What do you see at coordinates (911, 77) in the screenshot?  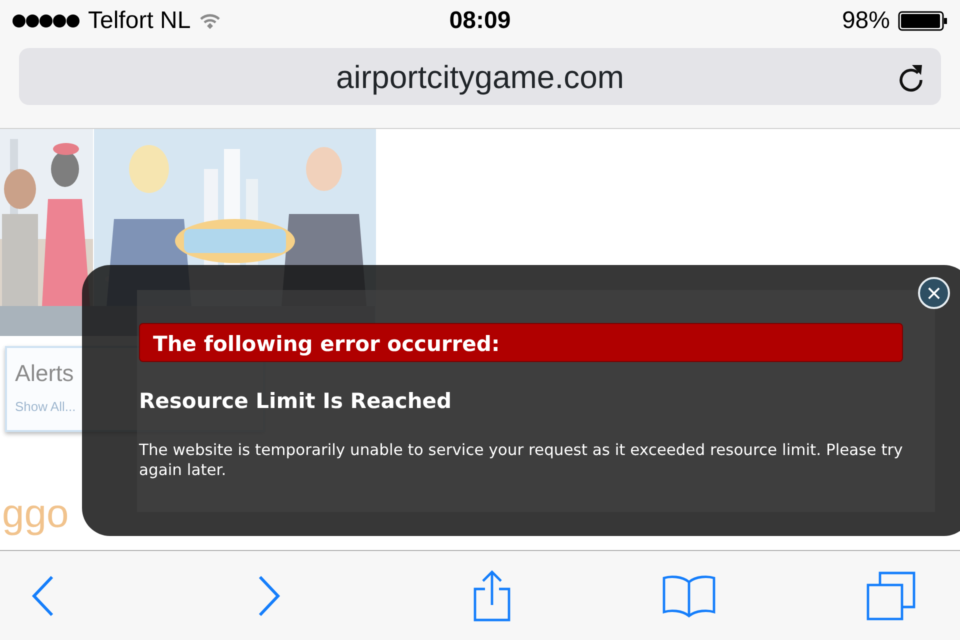 I see `reload-icon` at bounding box center [911, 77].